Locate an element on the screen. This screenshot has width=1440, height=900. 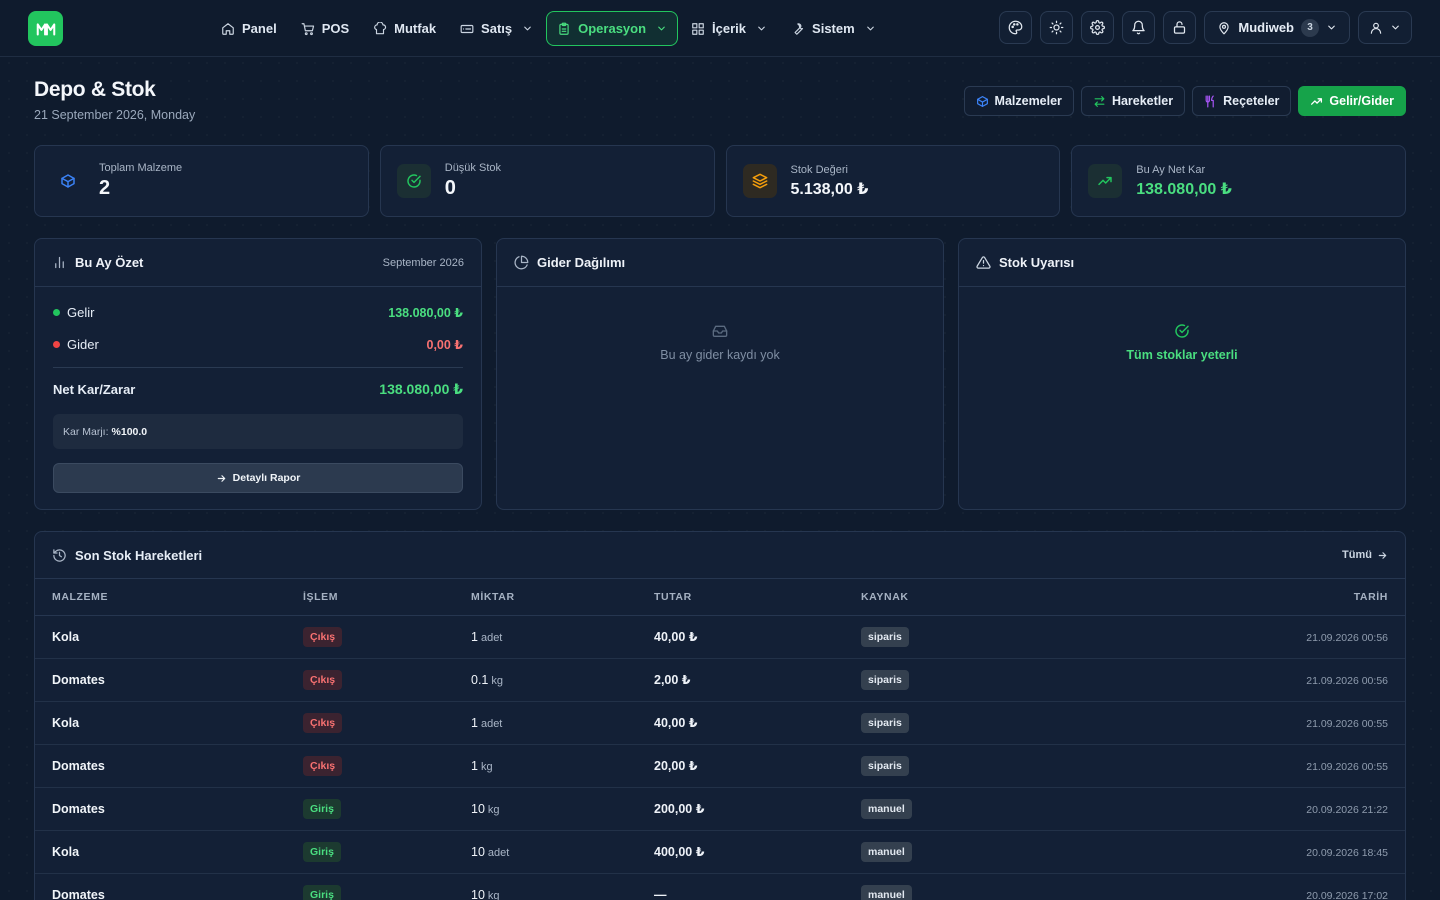
stat-value: 138.080,00 ₺ is located at coordinates (1184, 189).